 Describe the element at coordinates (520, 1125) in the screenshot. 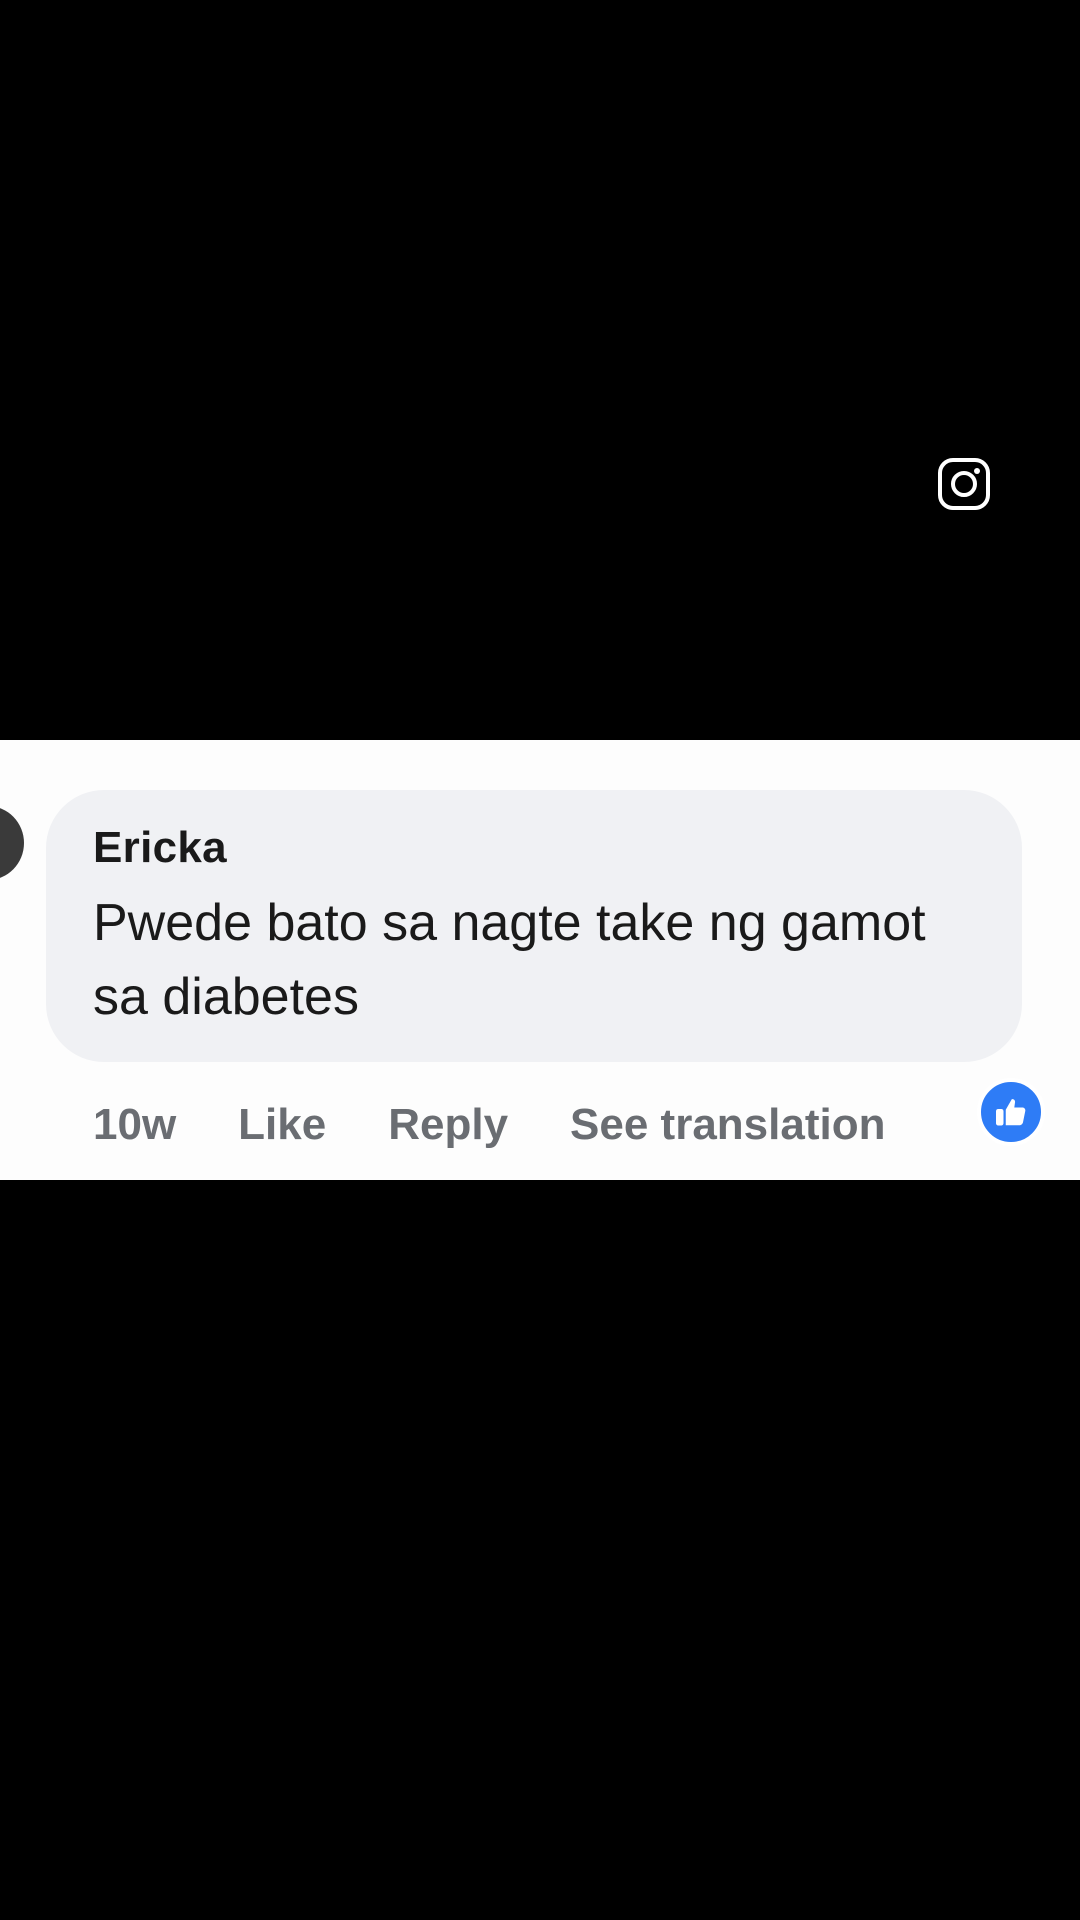

I see `comment-actions: 10w Like Reply See translation` at that location.